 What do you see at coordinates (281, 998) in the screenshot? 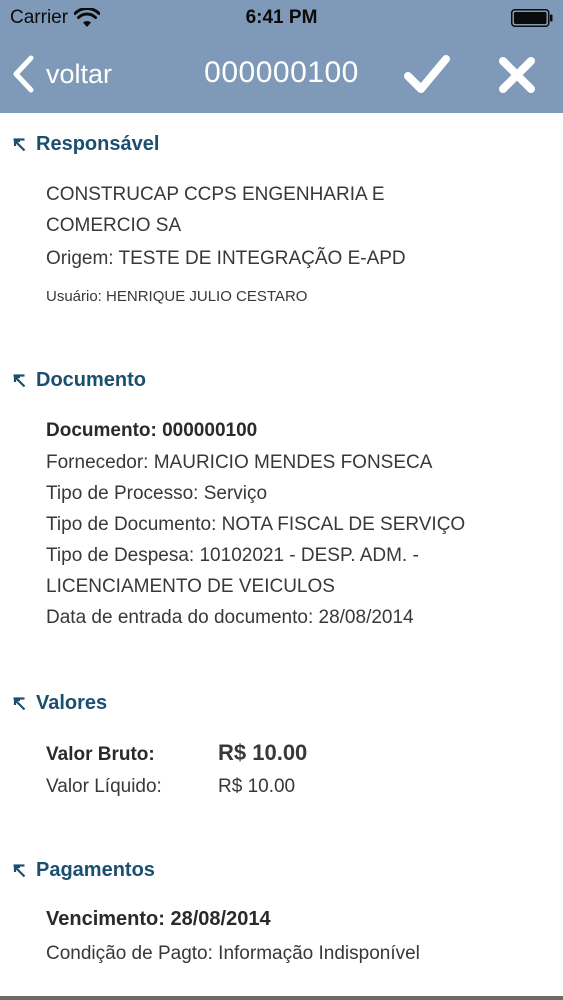
I see `bottom-divider` at bounding box center [281, 998].